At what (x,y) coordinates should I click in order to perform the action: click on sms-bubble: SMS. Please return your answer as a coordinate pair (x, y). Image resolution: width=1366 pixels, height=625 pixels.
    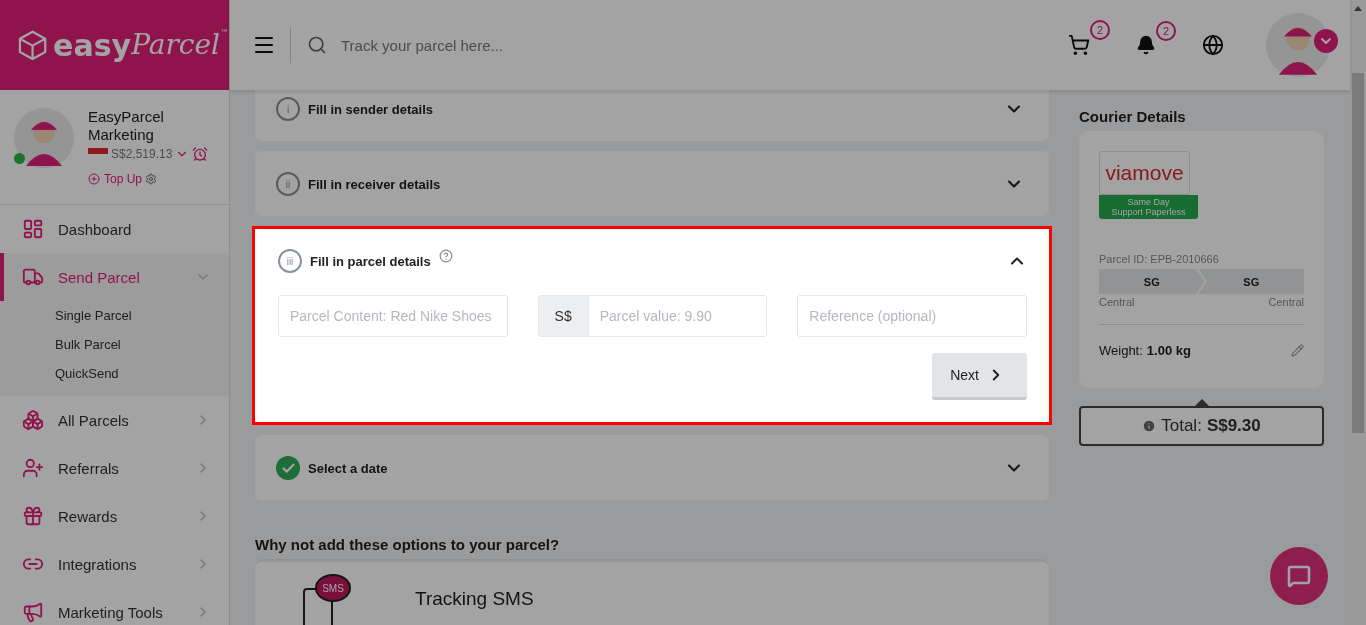
    Looking at the image, I should click on (333, 588).